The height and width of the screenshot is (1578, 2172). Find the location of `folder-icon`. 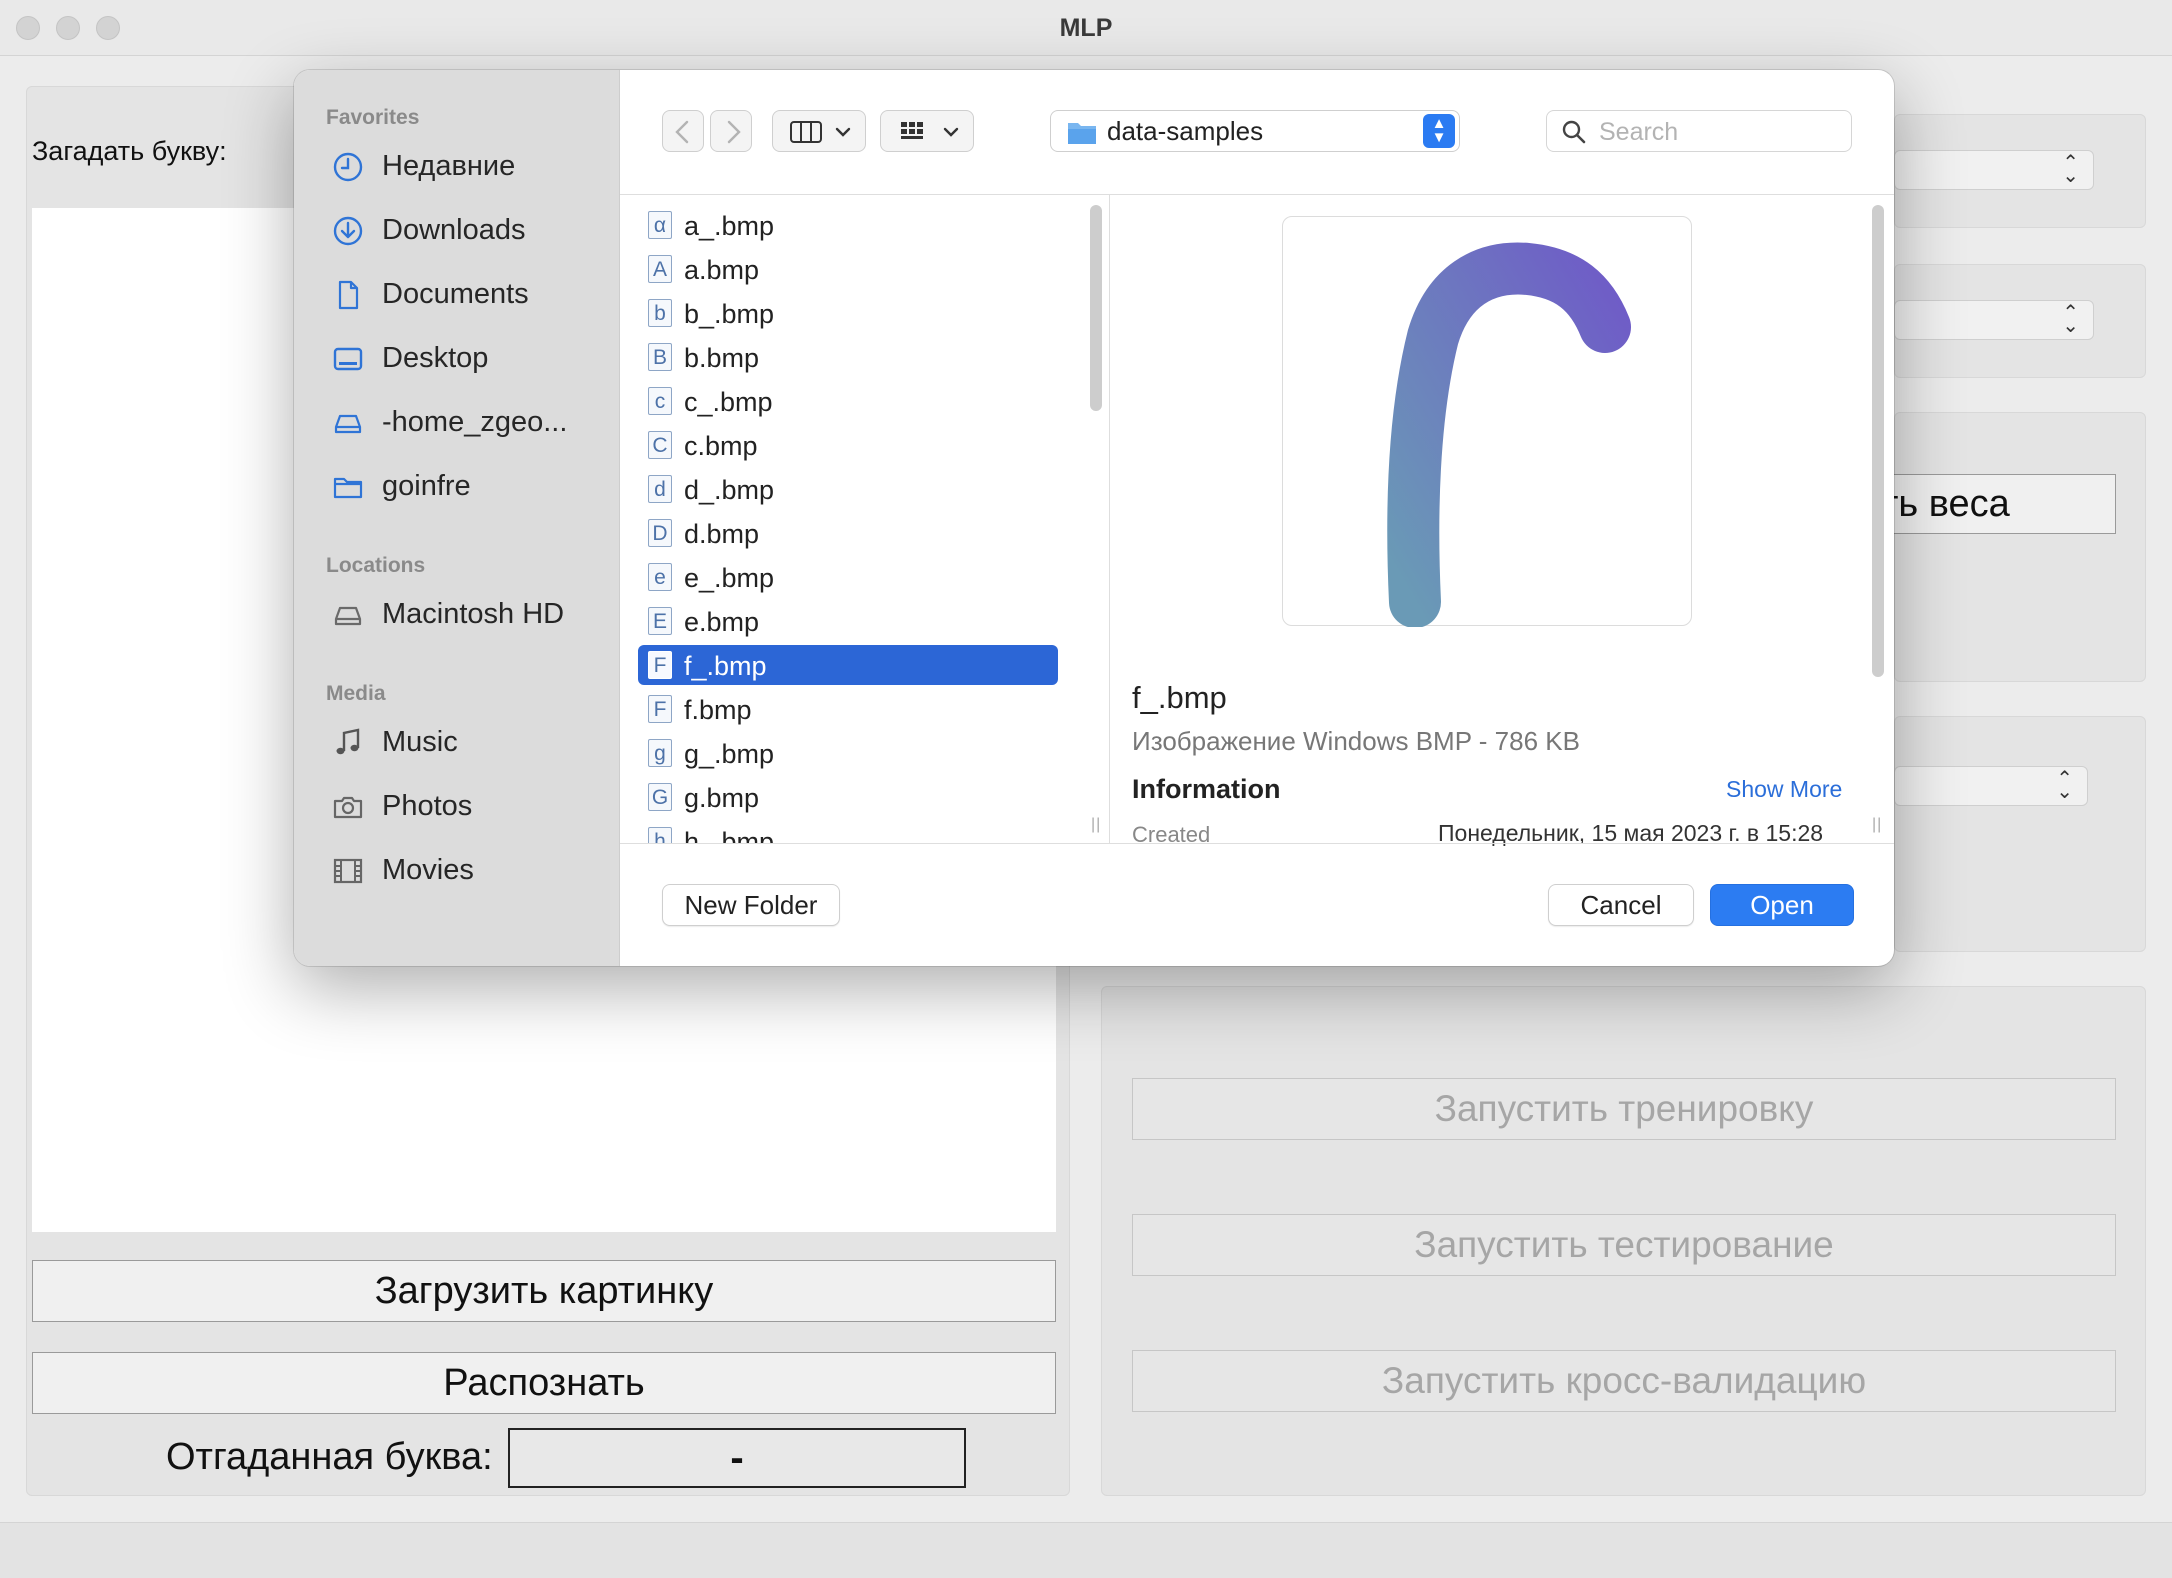

folder-icon is located at coordinates (1082, 133).